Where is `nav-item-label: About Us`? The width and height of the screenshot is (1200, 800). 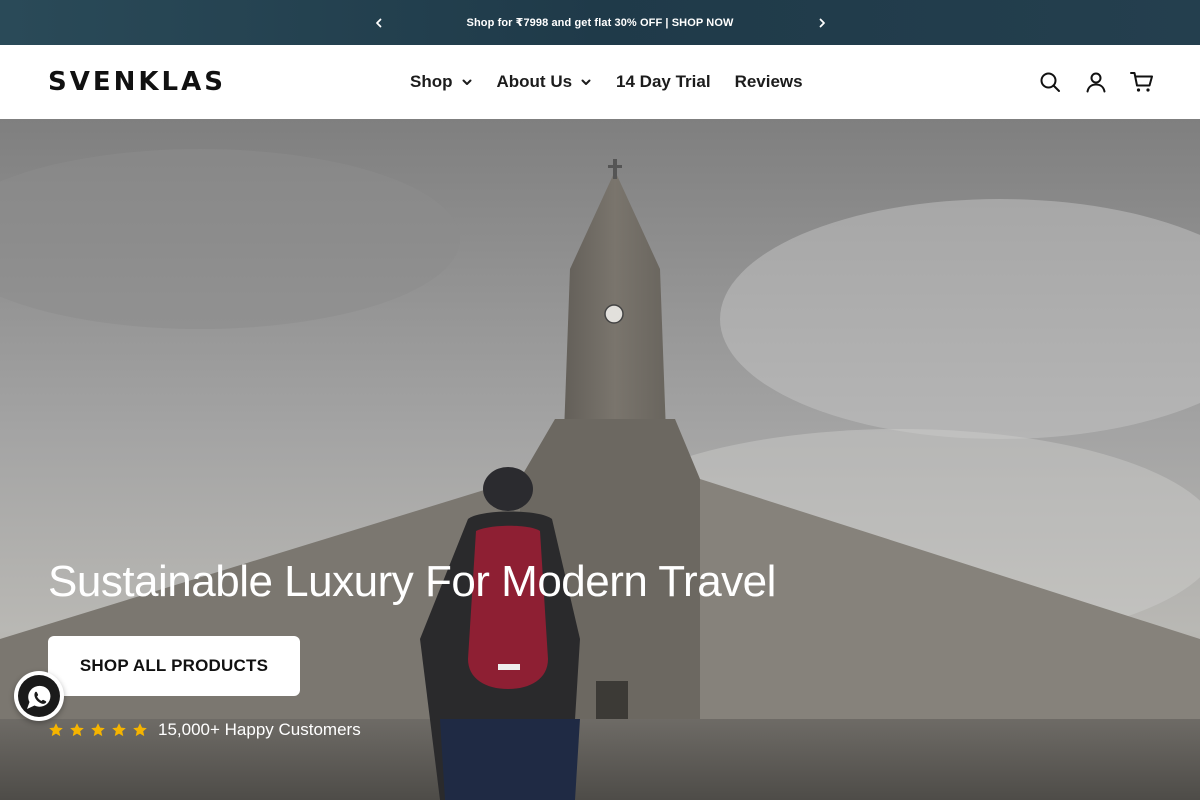 nav-item-label: About Us is located at coordinates (534, 81).